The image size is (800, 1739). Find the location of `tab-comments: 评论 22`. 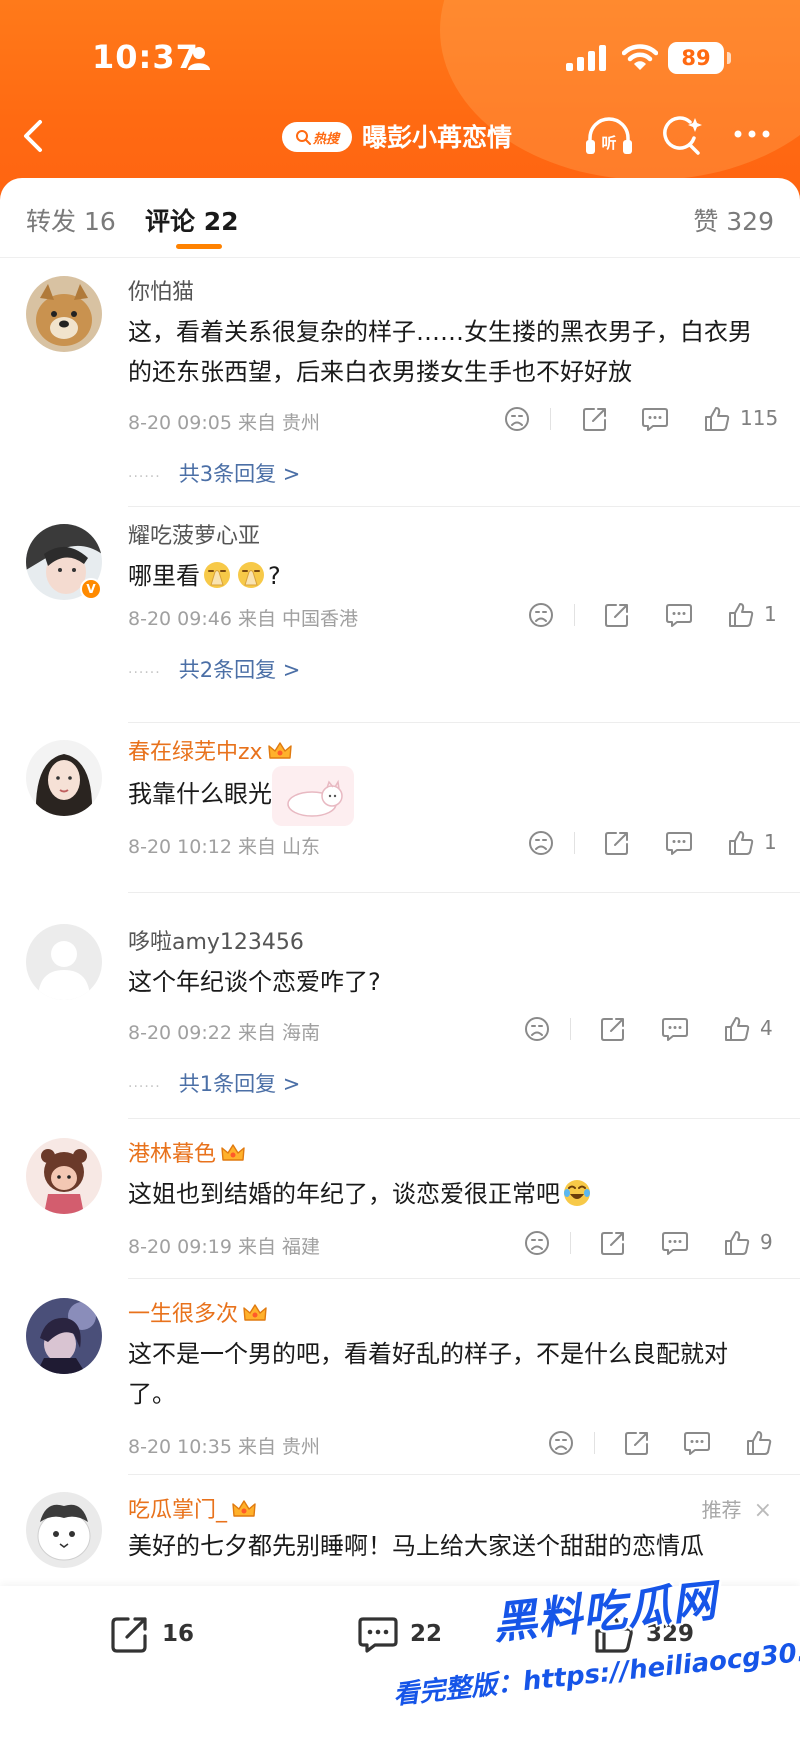

tab-comments: 评论 22 is located at coordinates (192, 220).